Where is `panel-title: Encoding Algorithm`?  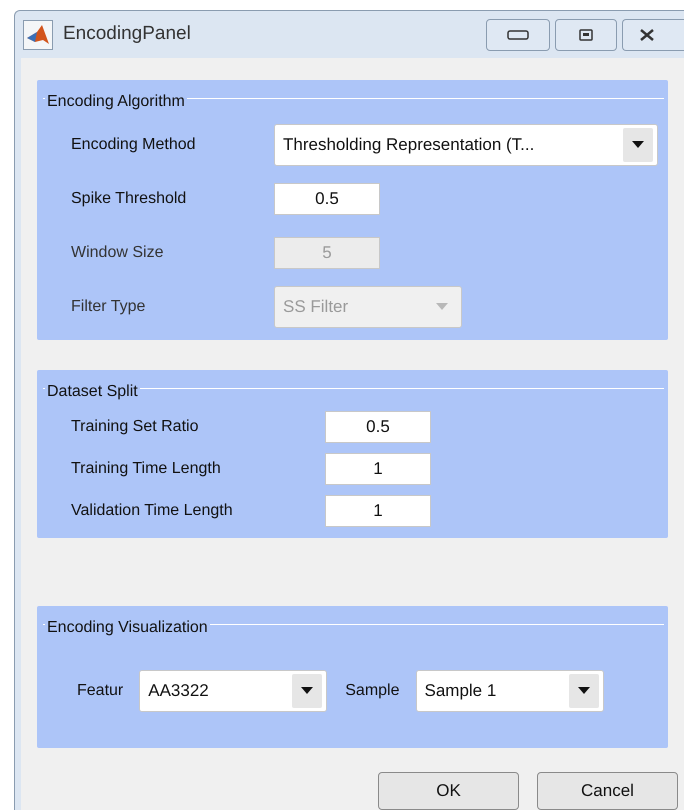
panel-title: Encoding Algorithm is located at coordinates (116, 101).